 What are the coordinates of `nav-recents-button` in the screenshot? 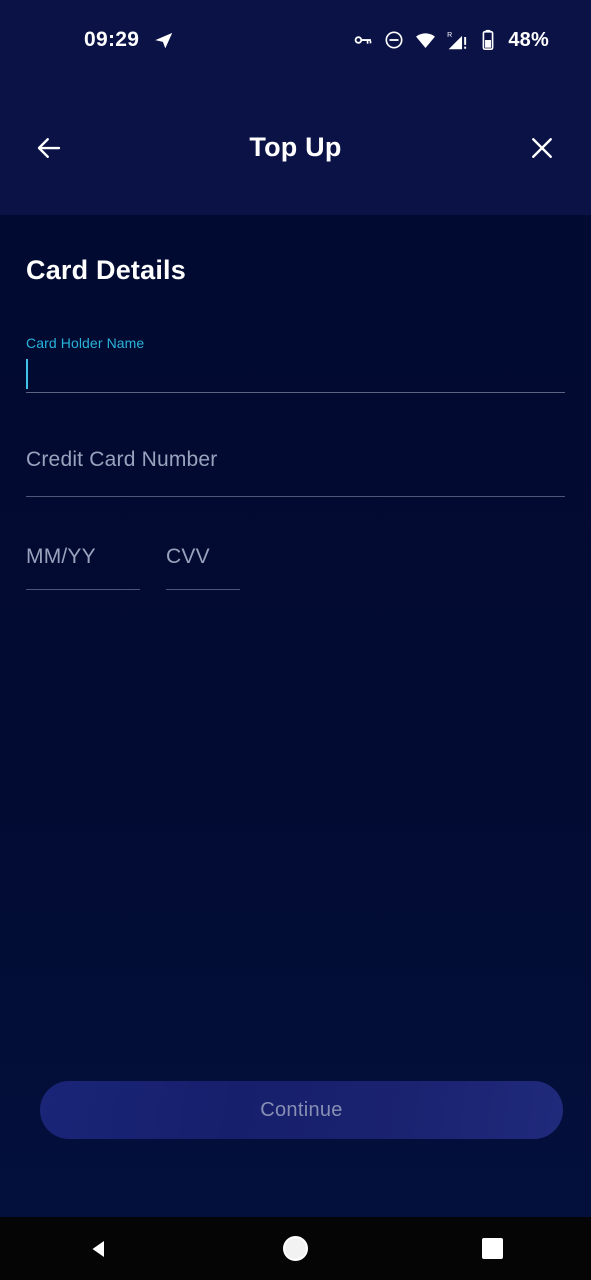 It's located at (493, 1248).